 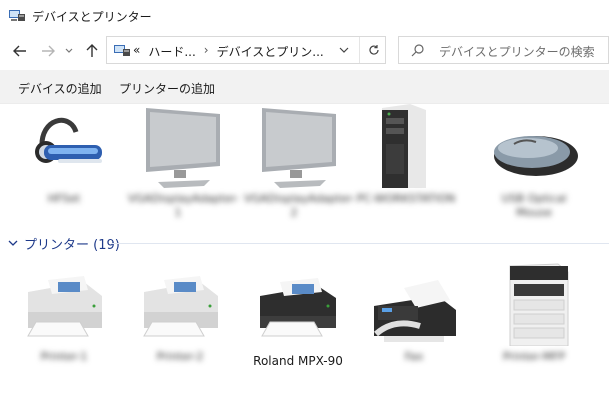 I want to click on refresh-icon, so click(x=374, y=50).